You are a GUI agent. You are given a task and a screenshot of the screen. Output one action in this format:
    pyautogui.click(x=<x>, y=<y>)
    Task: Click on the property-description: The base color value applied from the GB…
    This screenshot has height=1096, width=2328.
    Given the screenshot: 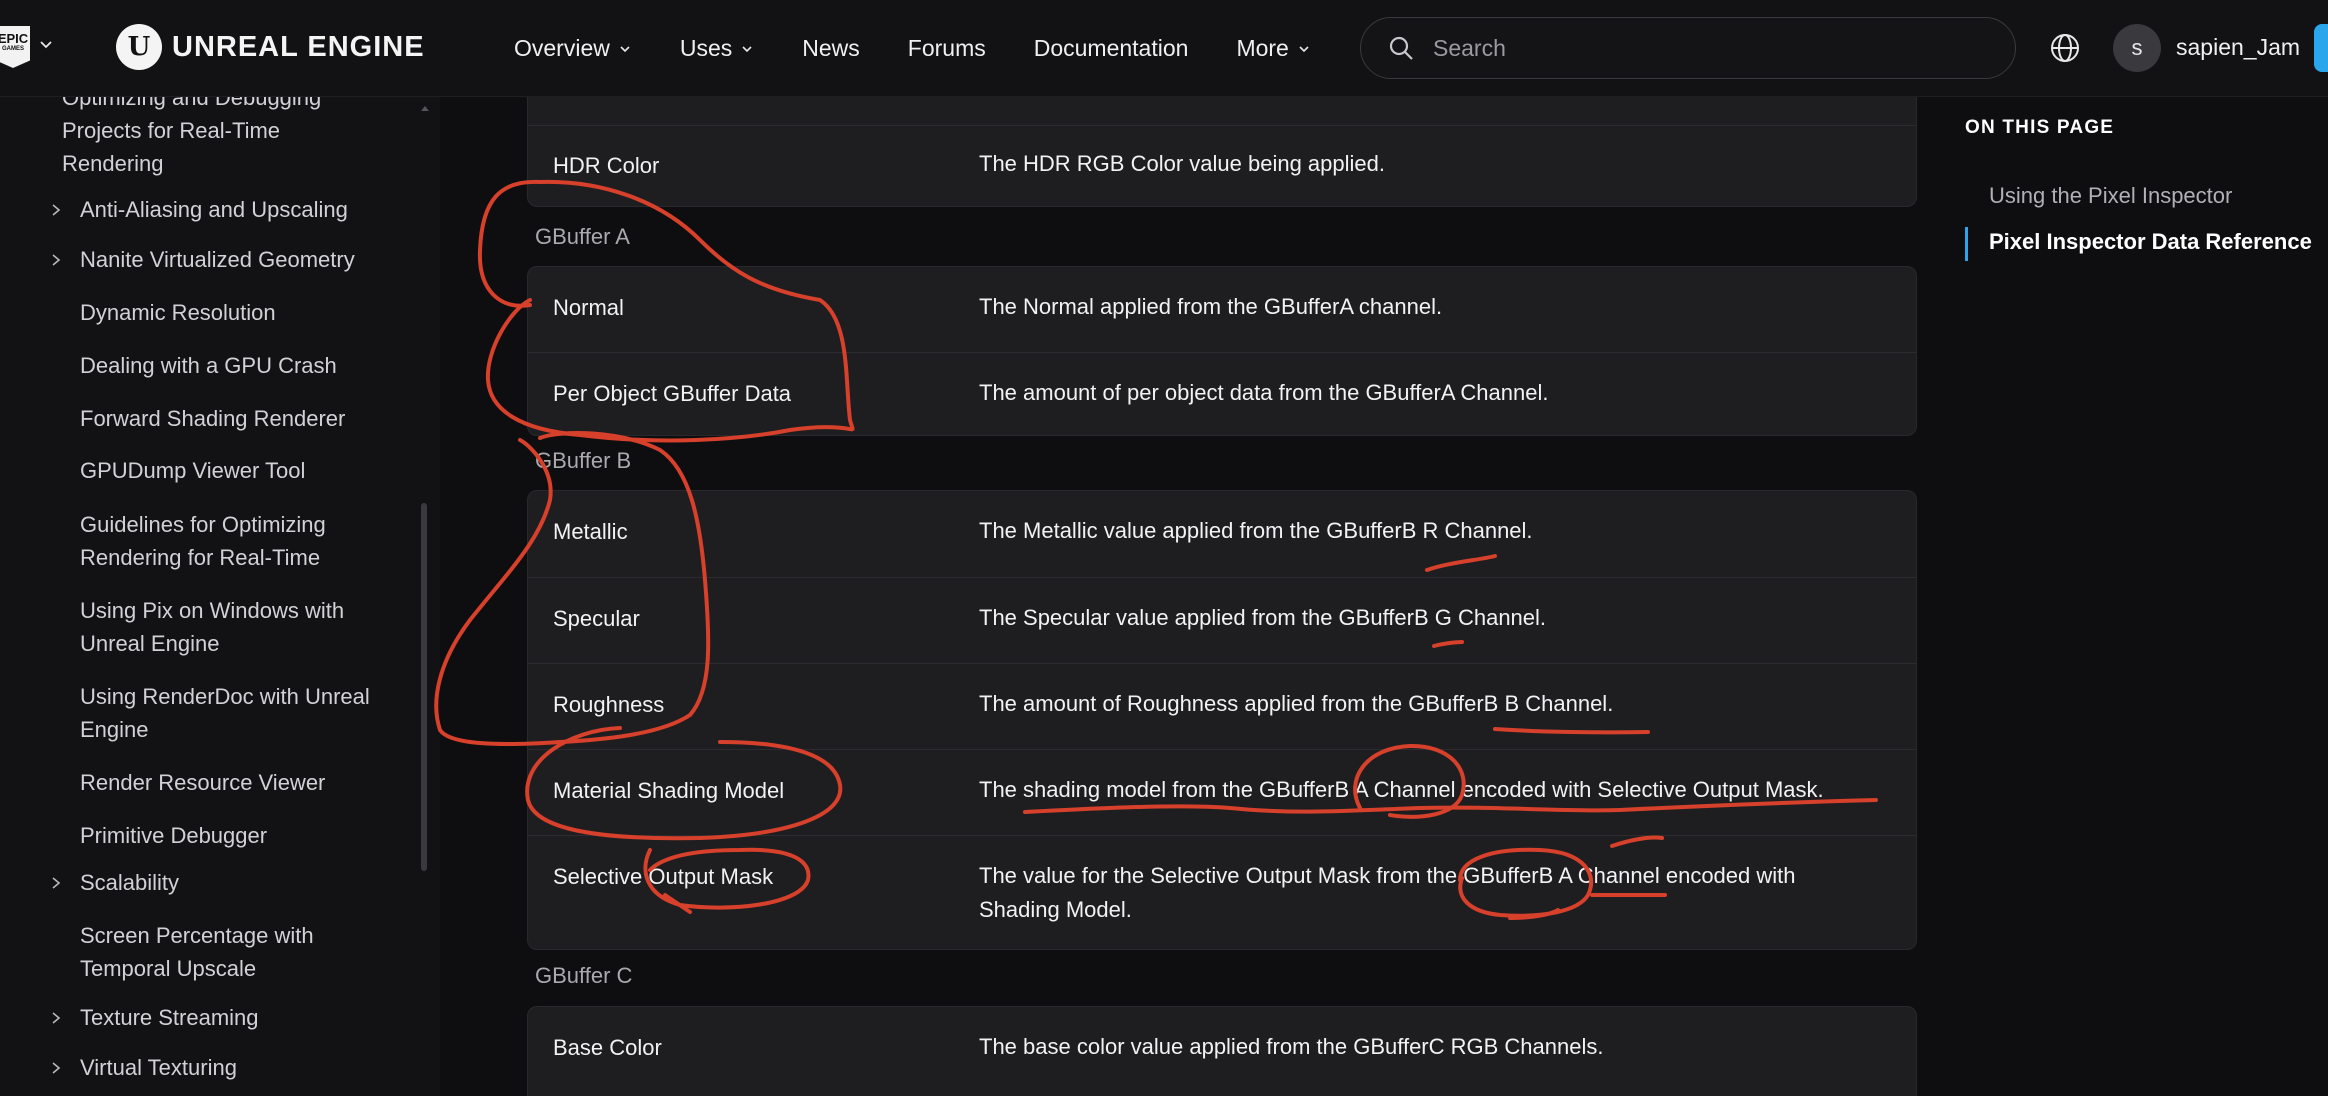 What is the action you would take?
    pyautogui.click(x=1291, y=1046)
    